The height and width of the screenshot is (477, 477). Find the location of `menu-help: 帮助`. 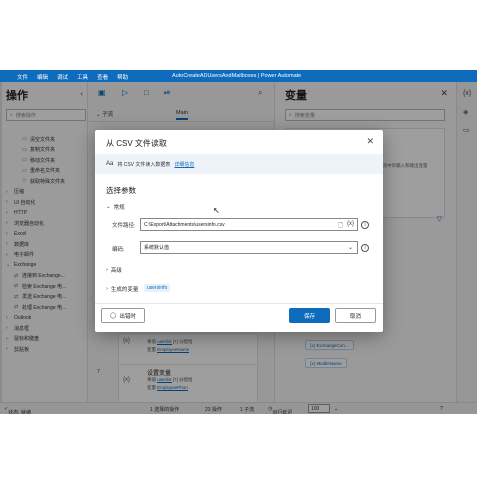

menu-help: 帮助 is located at coordinates (122, 77).